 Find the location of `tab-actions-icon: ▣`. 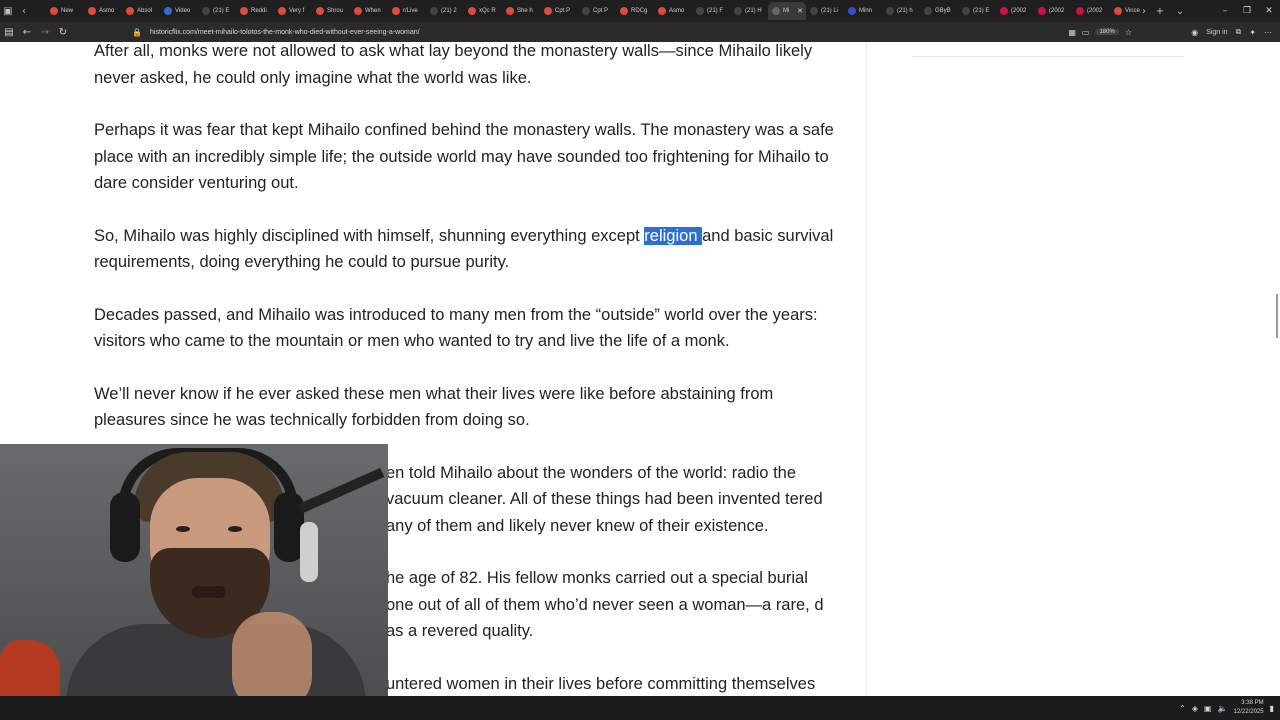

tab-actions-icon: ▣ is located at coordinates (8, 11).